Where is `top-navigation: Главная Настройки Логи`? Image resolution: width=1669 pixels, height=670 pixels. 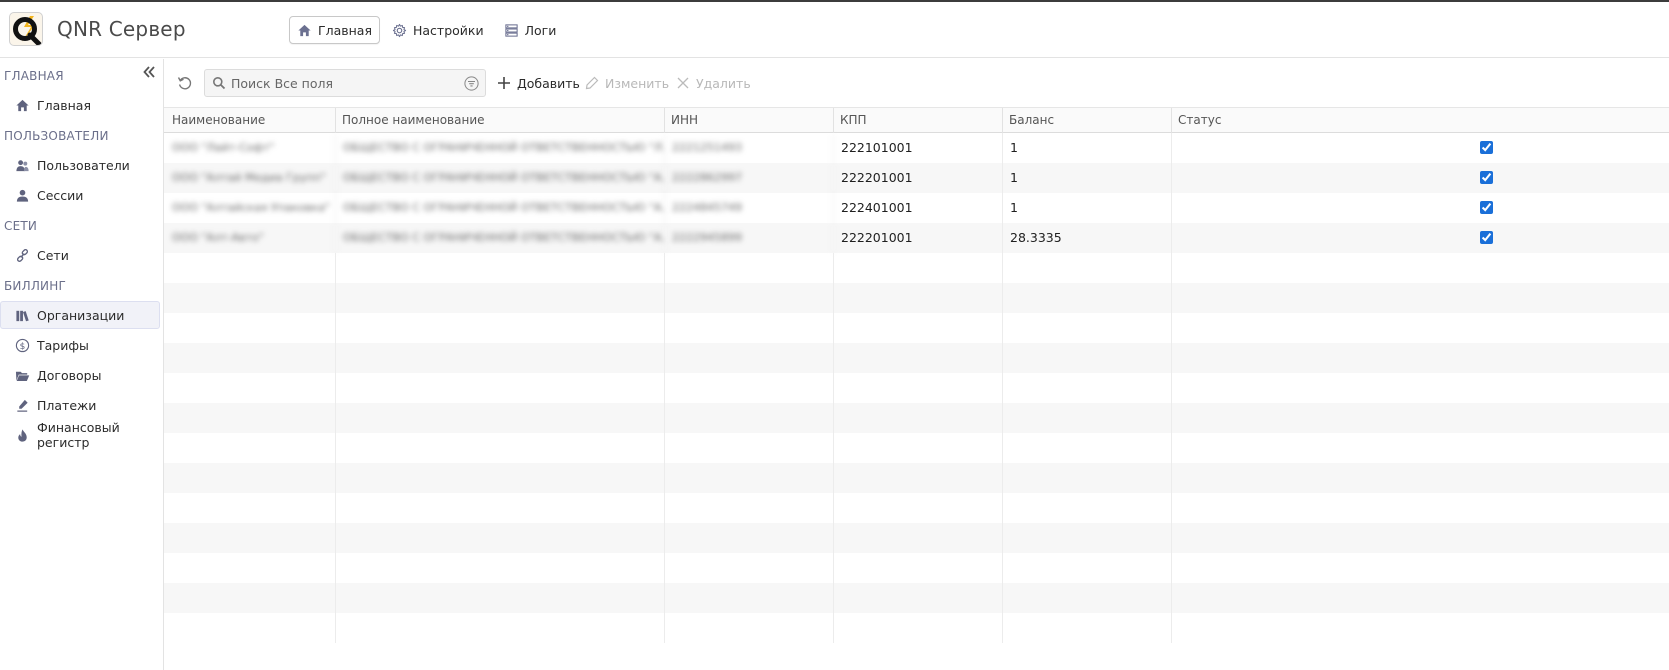 top-navigation: Главная Настройки Логи is located at coordinates (426, 30).